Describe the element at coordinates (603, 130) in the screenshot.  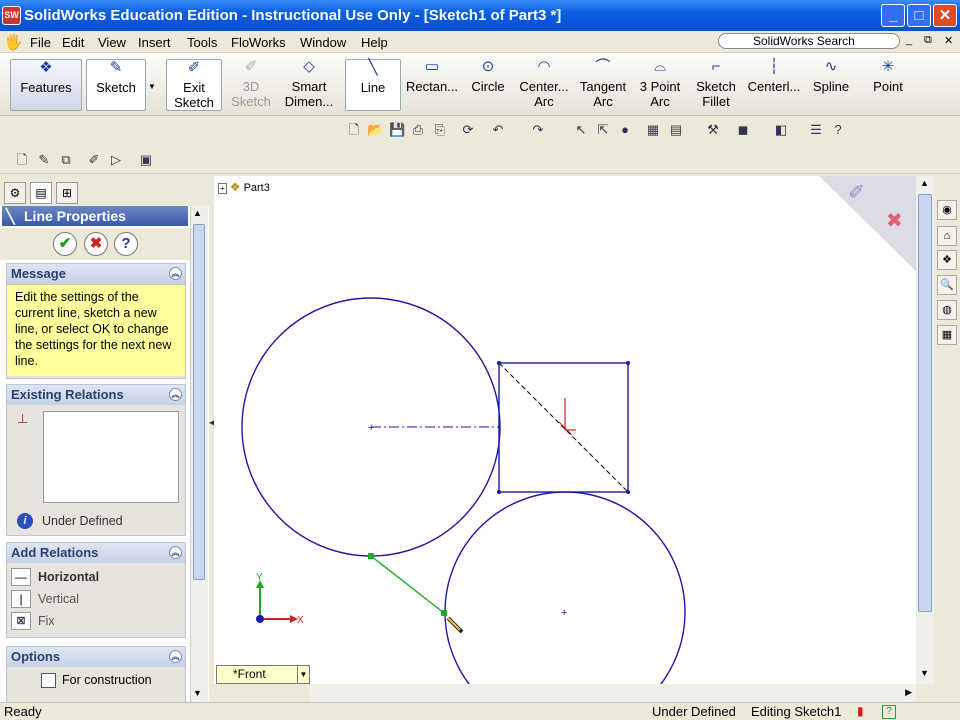
I see `select-filter-icon: ⇱` at that location.